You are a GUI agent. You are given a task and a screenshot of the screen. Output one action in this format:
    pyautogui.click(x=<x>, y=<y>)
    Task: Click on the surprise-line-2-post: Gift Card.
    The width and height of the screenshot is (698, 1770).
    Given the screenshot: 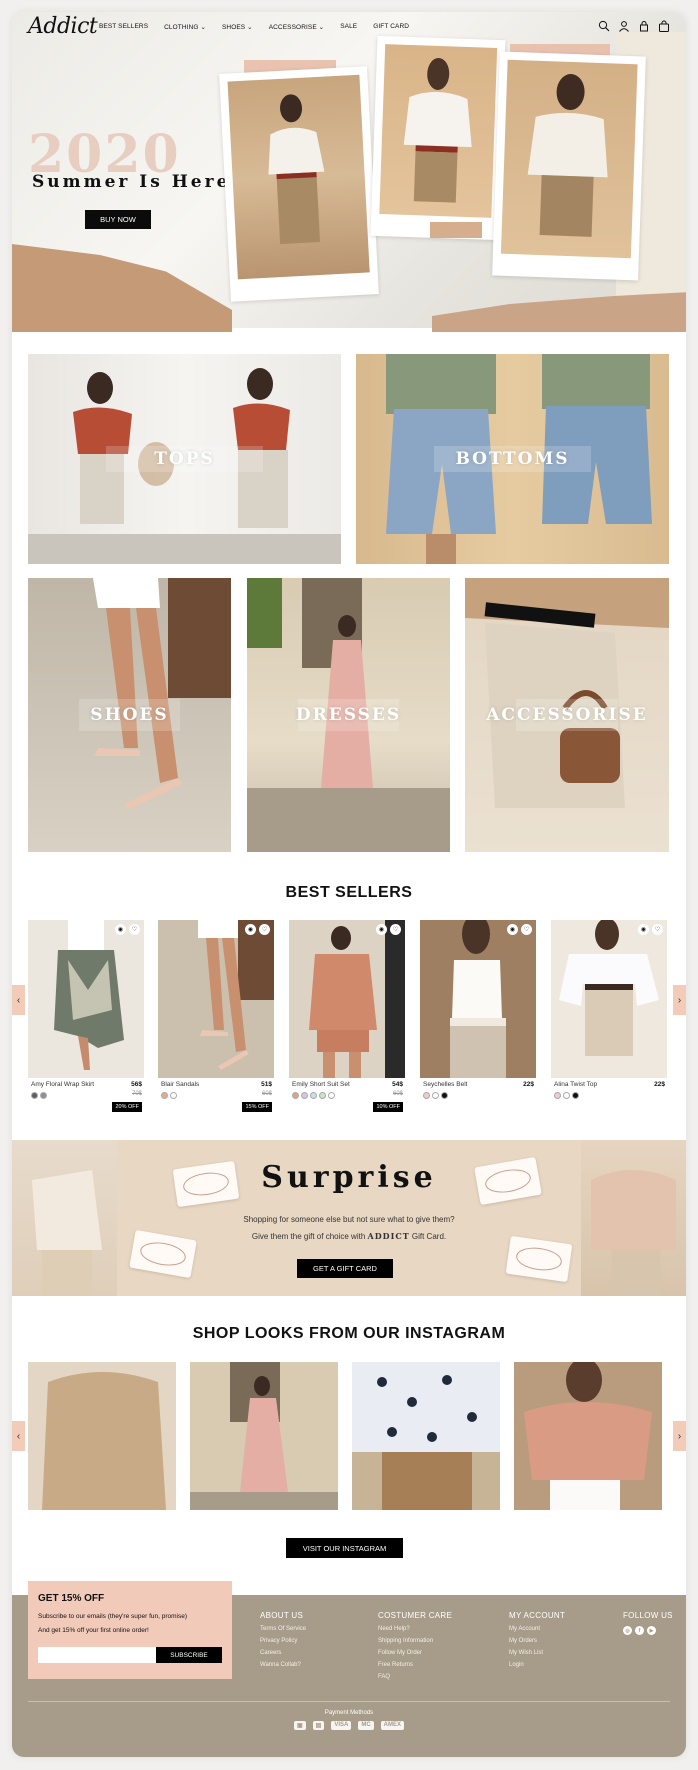 What is the action you would take?
    pyautogui.click(x=429, y=1236)
    